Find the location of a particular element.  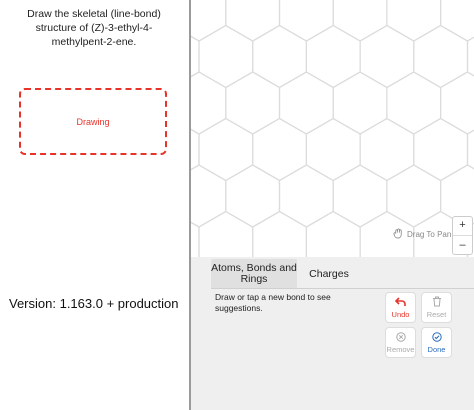

drawing-preview: Drawing is located at coordinates (93, 121).